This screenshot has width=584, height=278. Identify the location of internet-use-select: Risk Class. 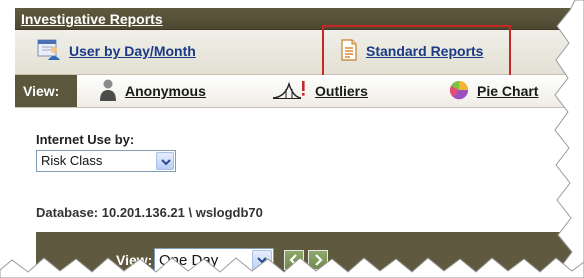
(106, 161).